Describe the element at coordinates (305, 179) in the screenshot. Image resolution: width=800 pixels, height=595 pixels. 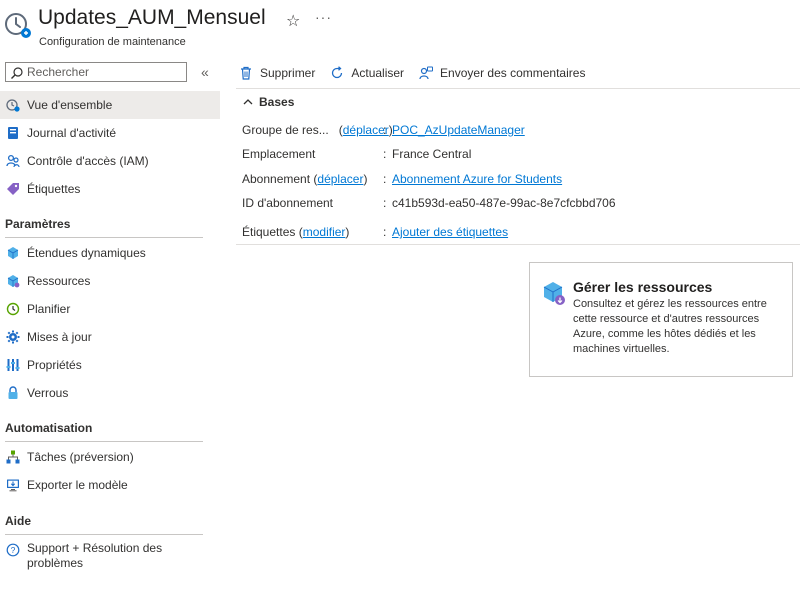
I see `subscription-label: Abonnement (déplacer)` at that location.